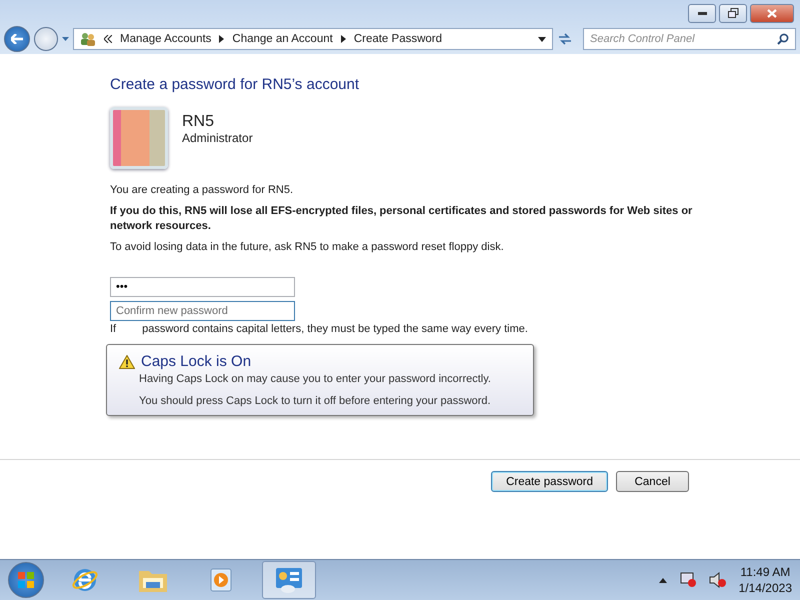  What do you see at coordinates (202, 311) in the screenshot?
I see `confirm-password-field: Confirm new password` at bounding box center [202, 311].